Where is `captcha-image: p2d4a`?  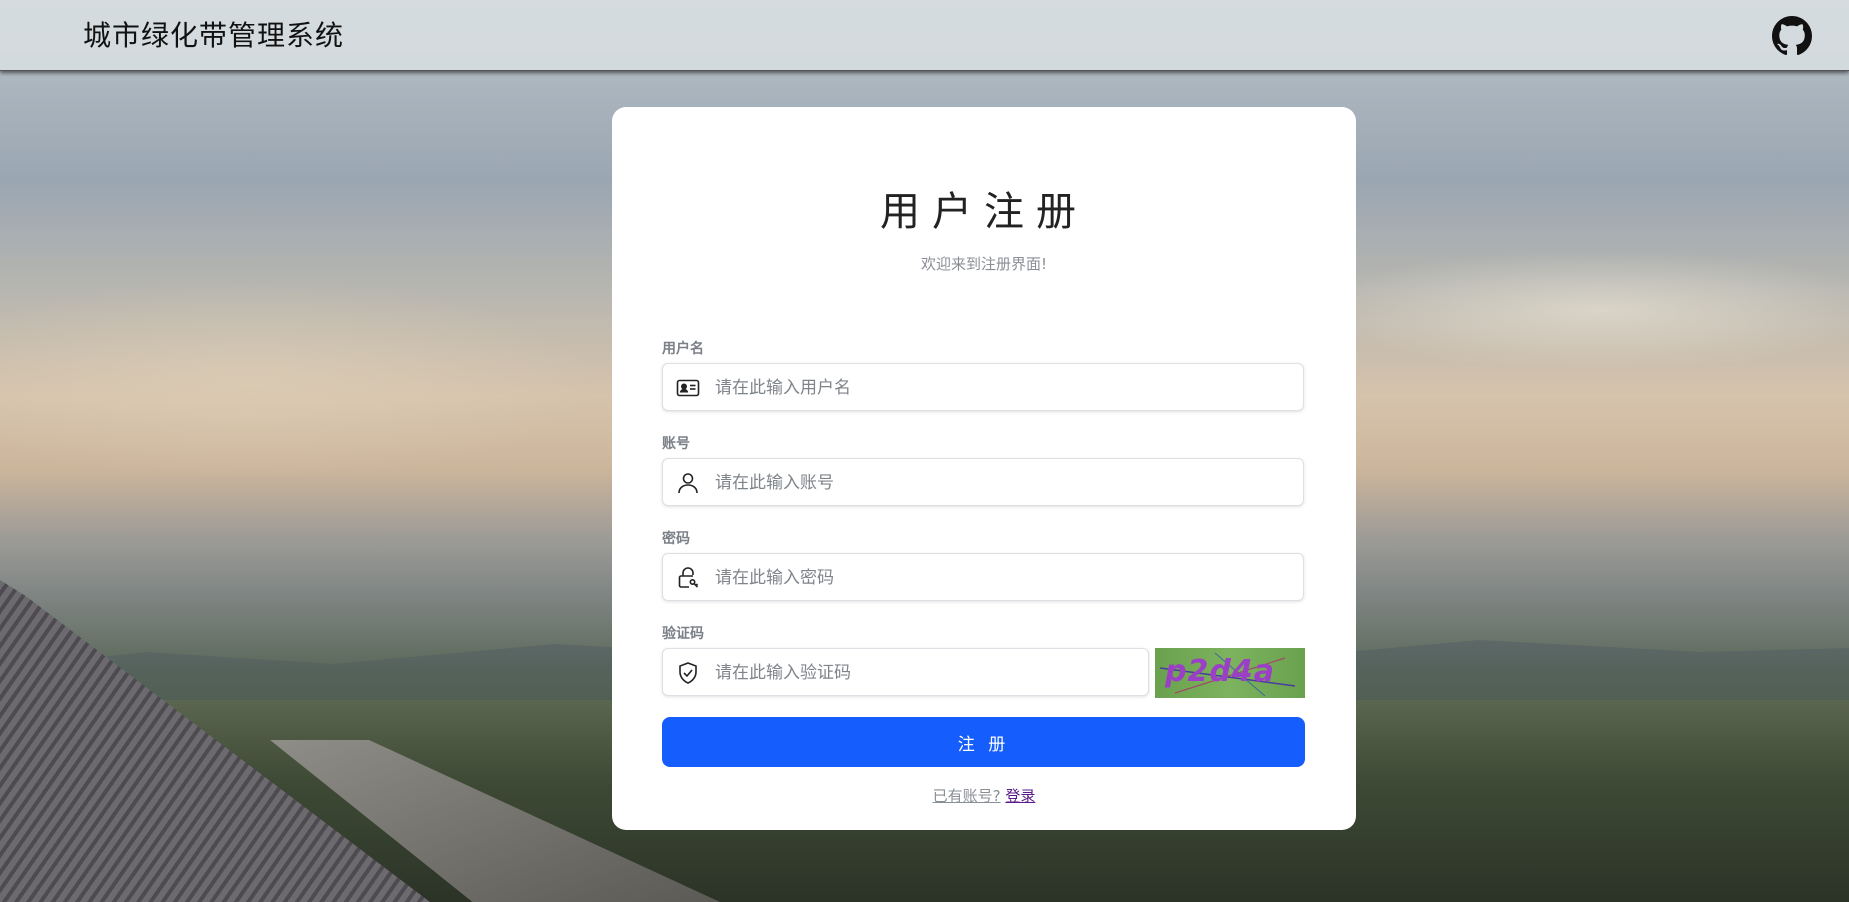 captcha-image: p2d4a is located at coordinates (1230, 673).